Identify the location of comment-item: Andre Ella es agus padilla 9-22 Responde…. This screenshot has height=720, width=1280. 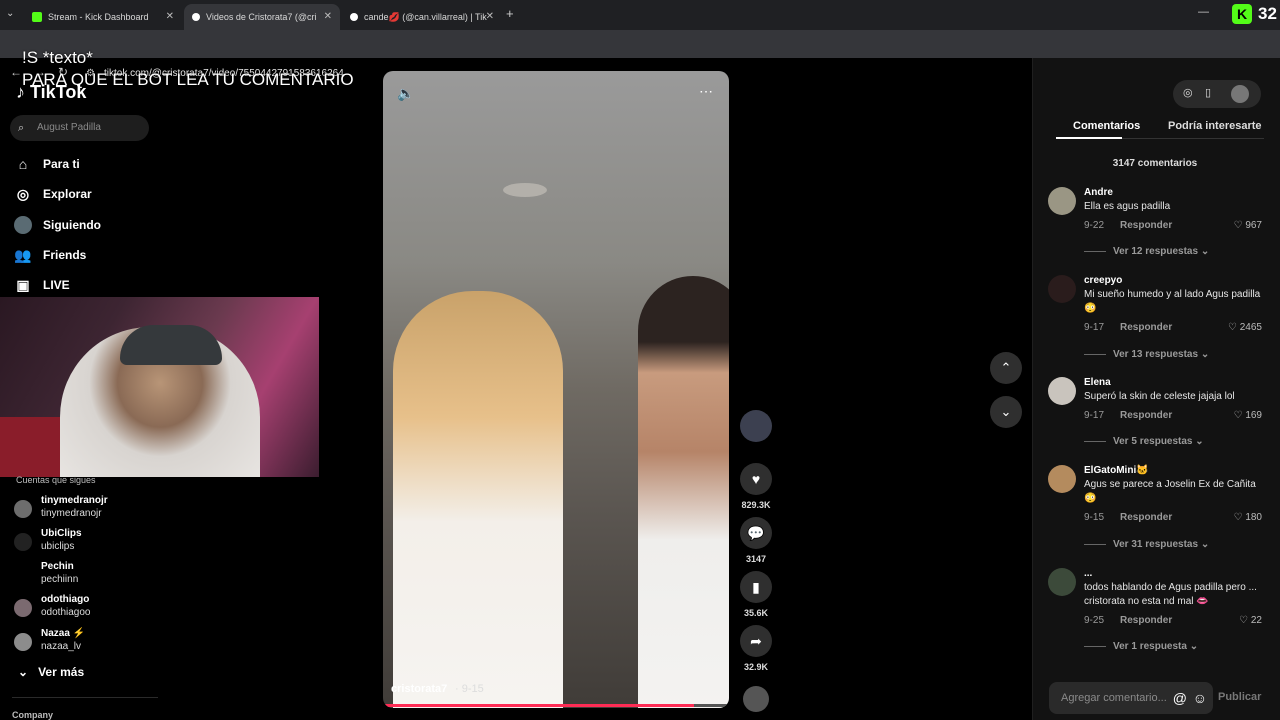
(1156, 227).